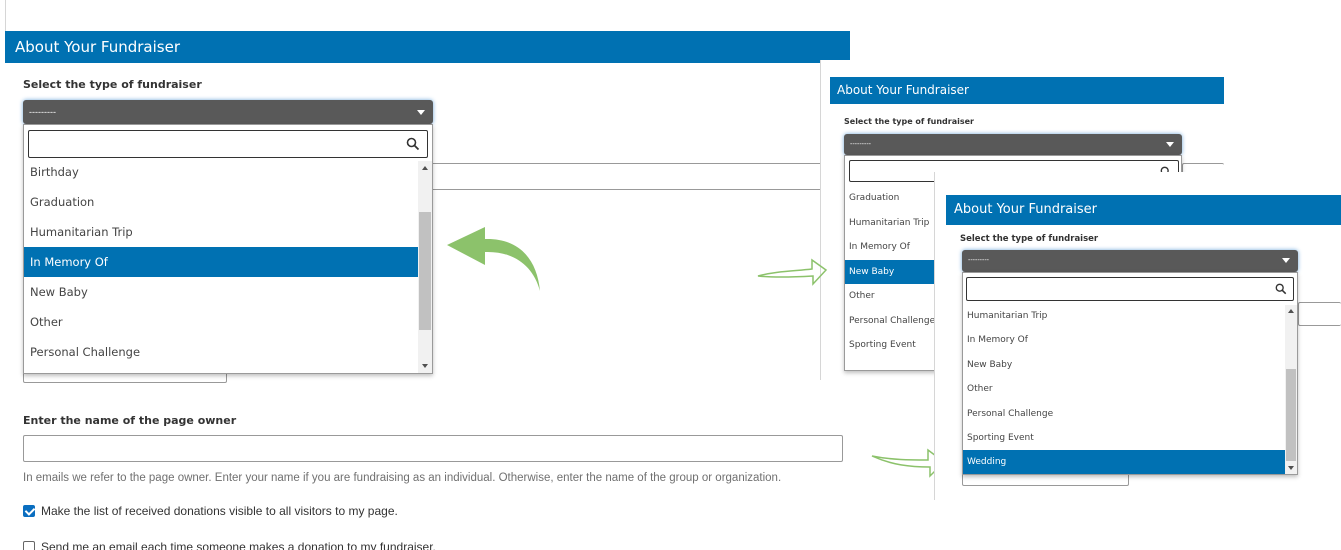  Describe the element at coordinates (1124, 438) in the screenshot. I see `dropdown-option: Sporting Event` at that location.